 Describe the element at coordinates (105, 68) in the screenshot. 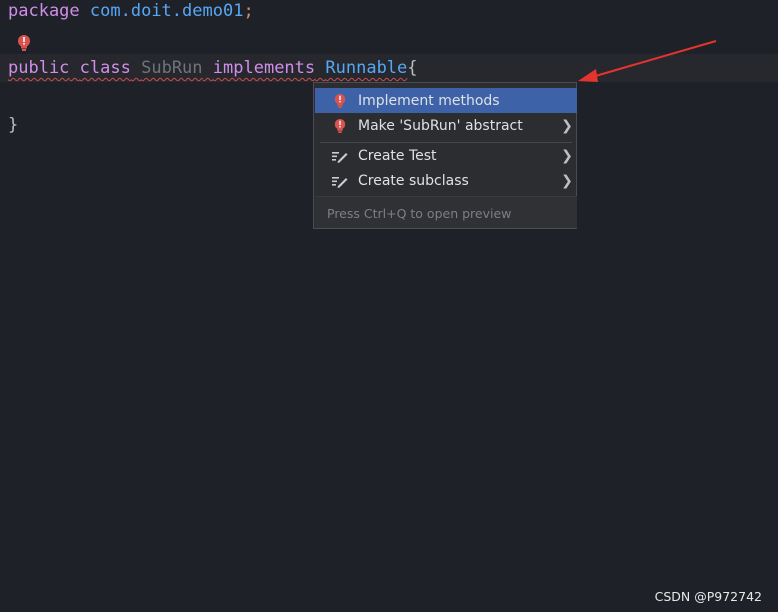

I see `keyword-class: class` at that location.